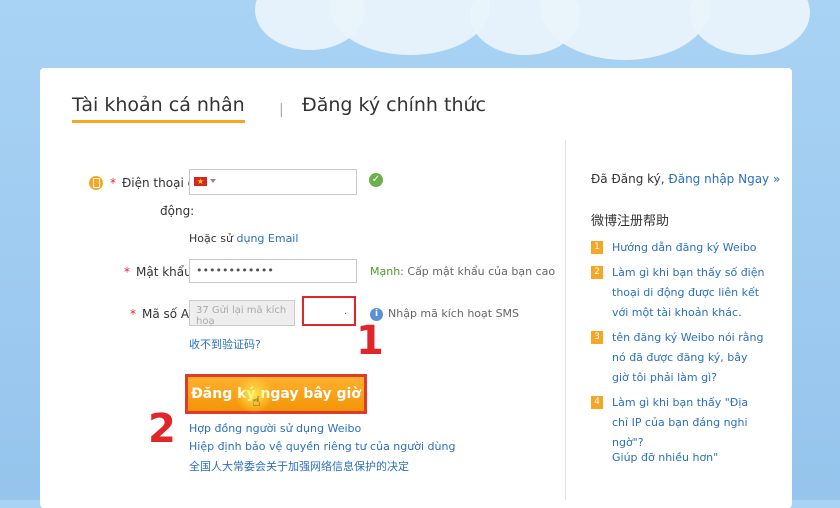 This screenshot has width=840, height=508. I want to click on sidebar-divider, so click(565, 320).